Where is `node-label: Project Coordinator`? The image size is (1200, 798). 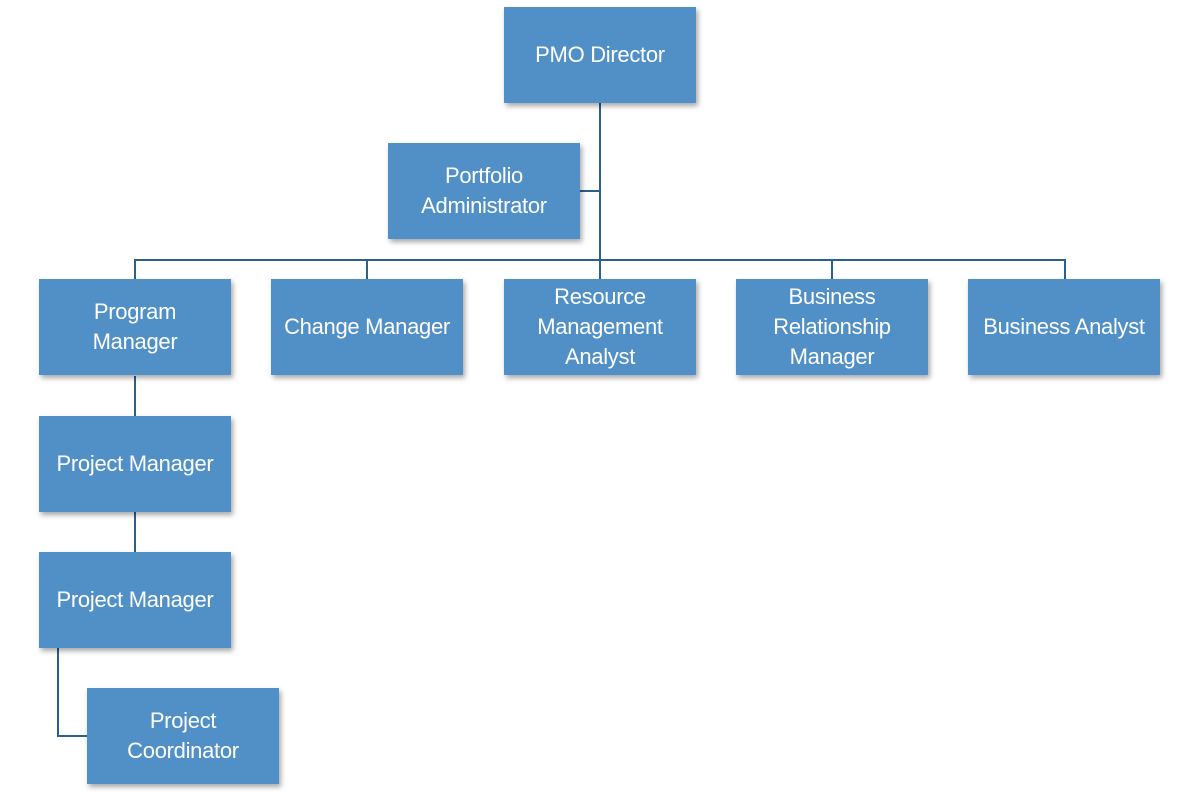 node-label: Project Coordinator is located at coordinates (183, 735).